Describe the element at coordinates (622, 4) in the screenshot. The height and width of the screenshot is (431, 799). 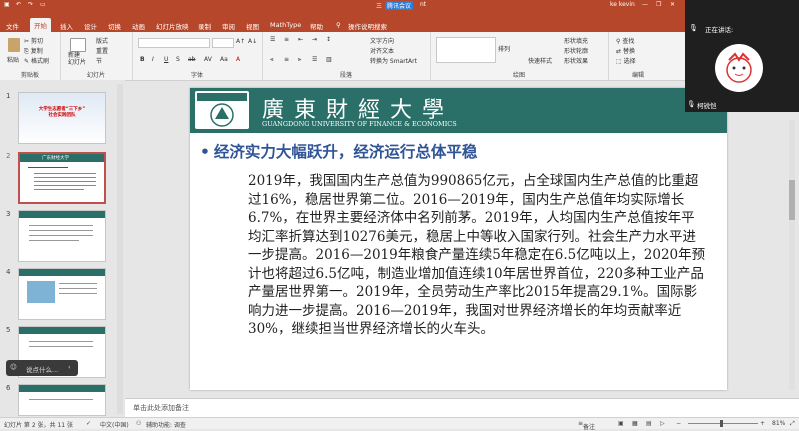
I see `user-name: ke kevin` at that location.